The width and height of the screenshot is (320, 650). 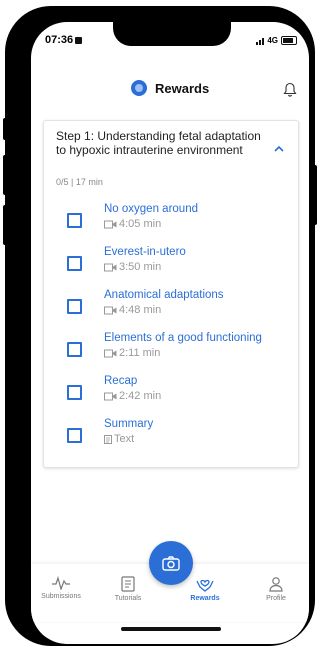 What do you see at coordinates (139, 88) in the screenshot?
I see `app-logo-icon` at bounding box center [139, 88].